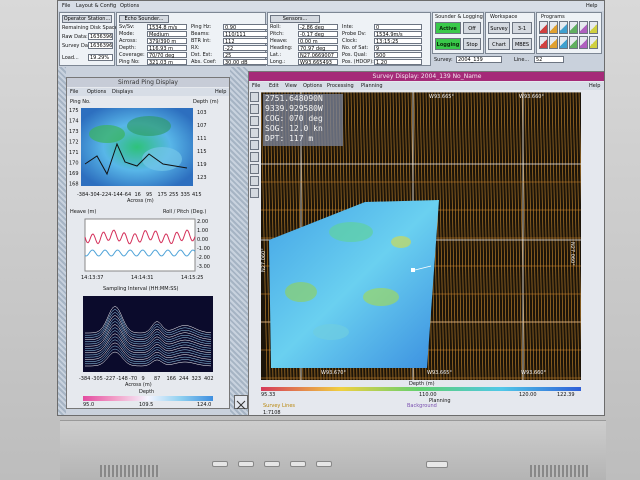  Describe the element at coordinates (472, 44) in the screenshot. I see `stop-button: Stop` at that location.